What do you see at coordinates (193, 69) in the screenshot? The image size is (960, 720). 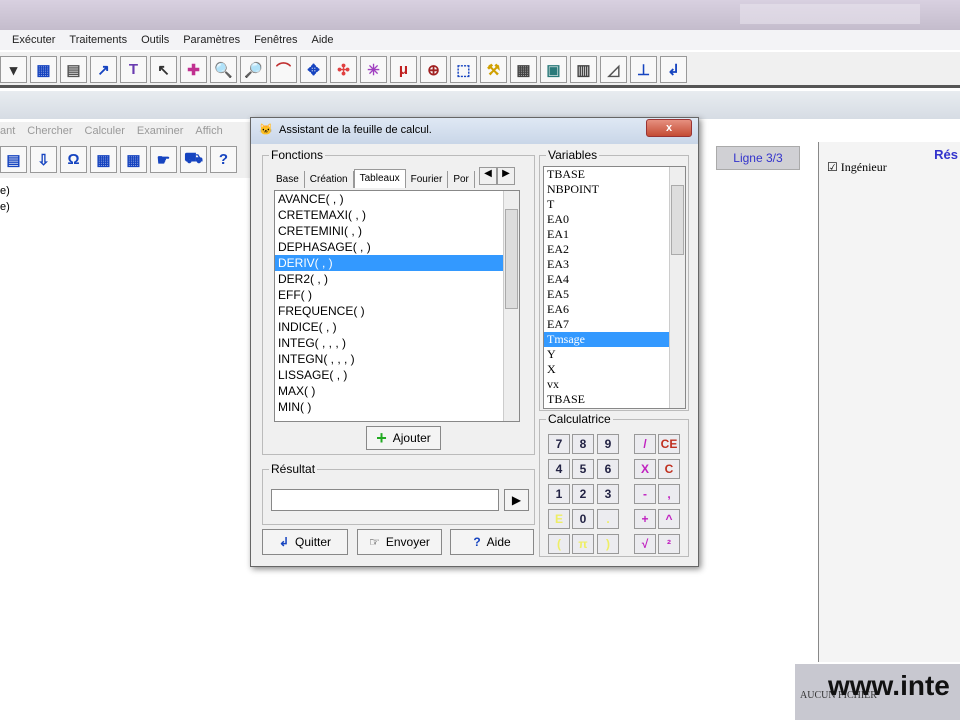 I see `toolbar-cross-button: ✚` at bounding box center [193, 69].